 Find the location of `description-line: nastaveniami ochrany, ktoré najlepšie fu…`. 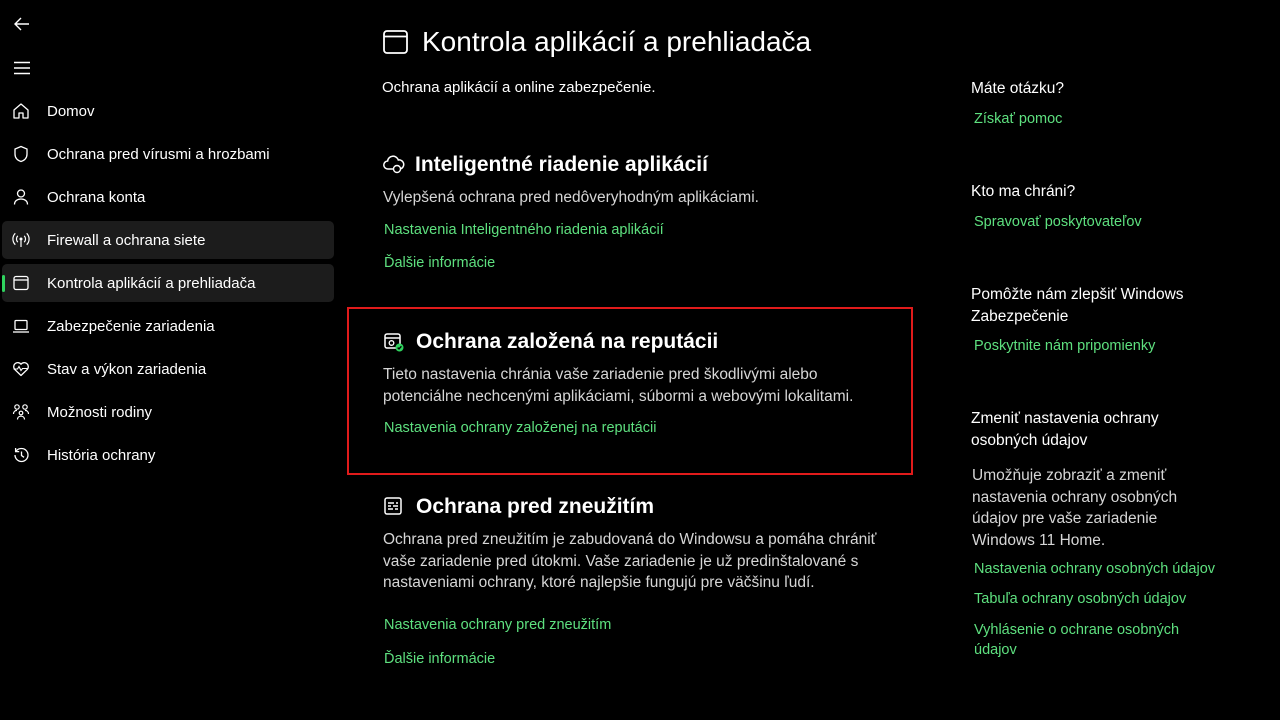

description-line: nastaveniami ochrany, ktoré najlepšie fu… is located at coordinates (599, 582).